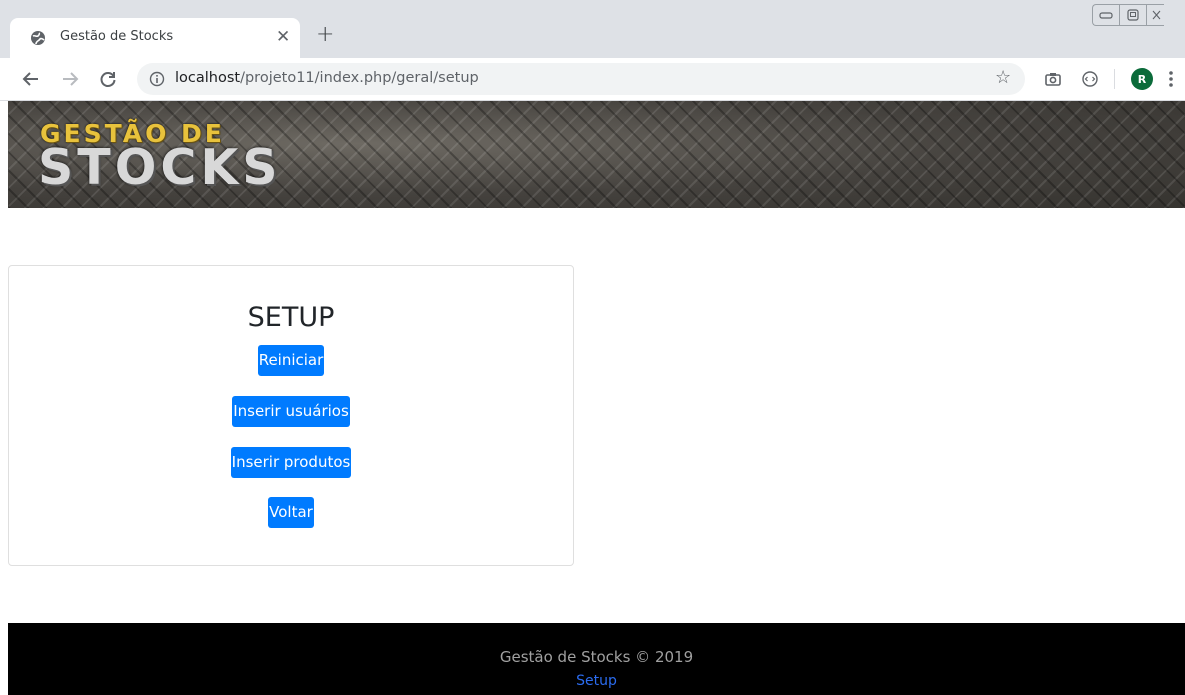  I want to click on page-title: SETUP, so click(291, 317).